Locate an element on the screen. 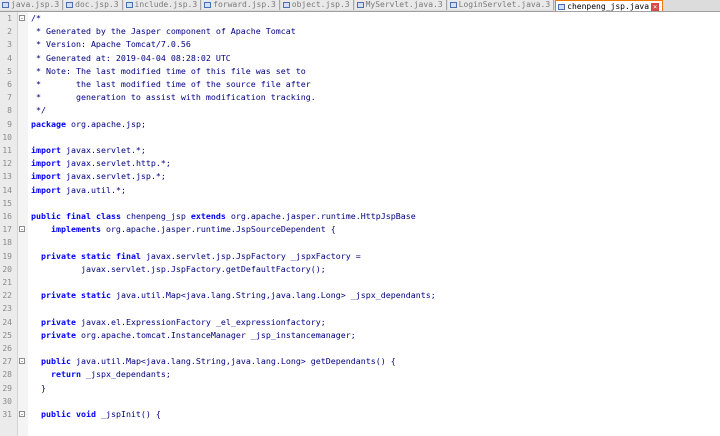 This screenshot has width=720, height=436. line-number: 21 is located at coordinates (7, 282).